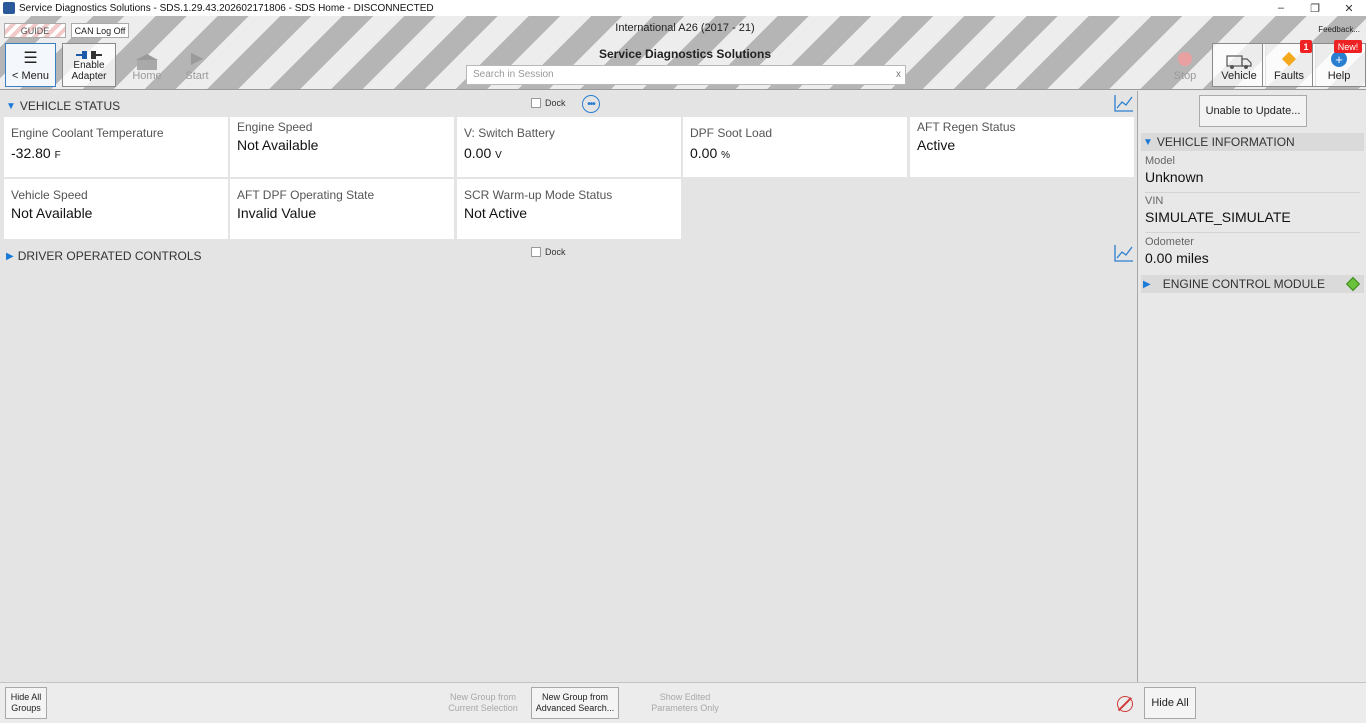 Image resolution: width=1366 pixels, height=723 pixels. I want to click on tile-switch-battery: V: Switch Battery 0.00 V, so click(569, 147).